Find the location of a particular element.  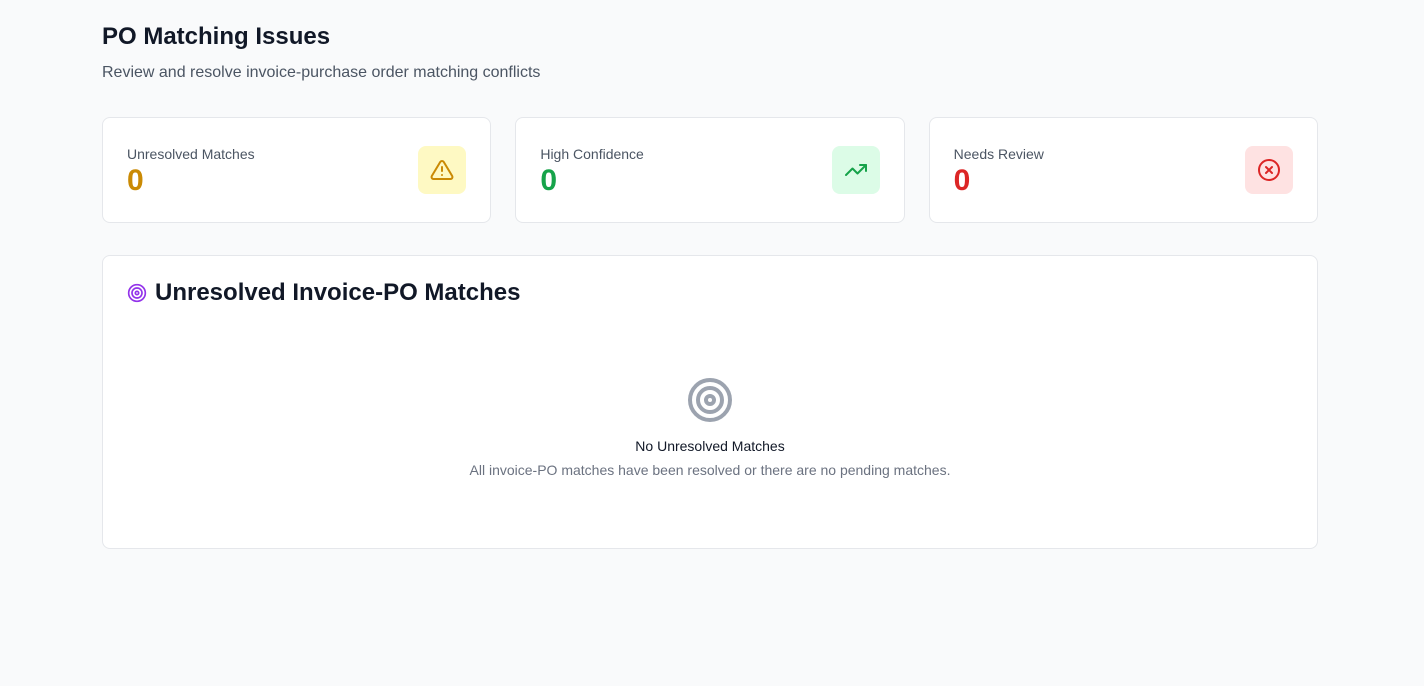

stat-card-needs-review: Needs Review 0 is located at coordinates (1123, 170).